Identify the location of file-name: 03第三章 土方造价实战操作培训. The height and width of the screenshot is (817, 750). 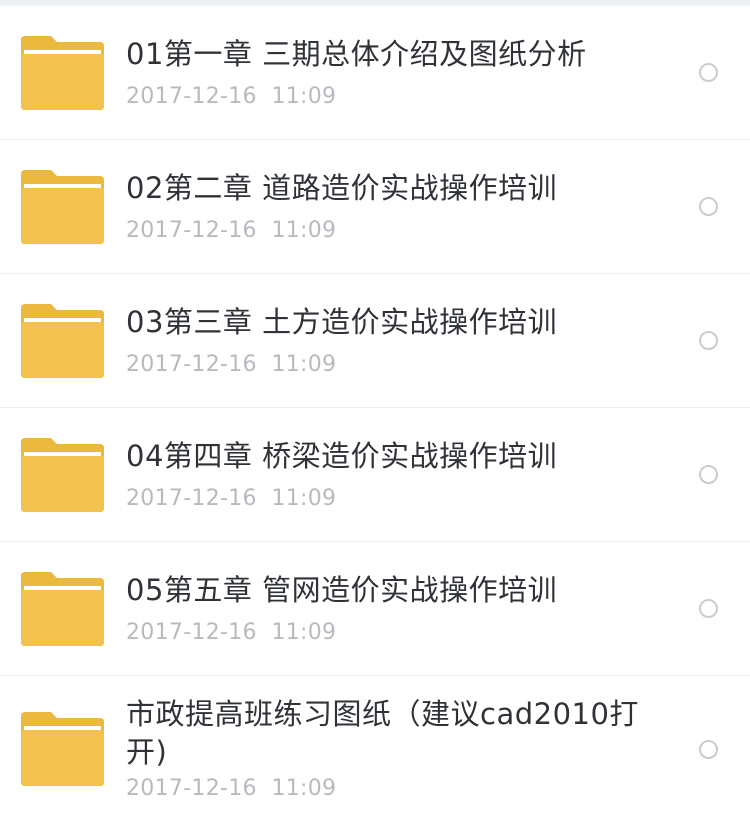
(396, 322).